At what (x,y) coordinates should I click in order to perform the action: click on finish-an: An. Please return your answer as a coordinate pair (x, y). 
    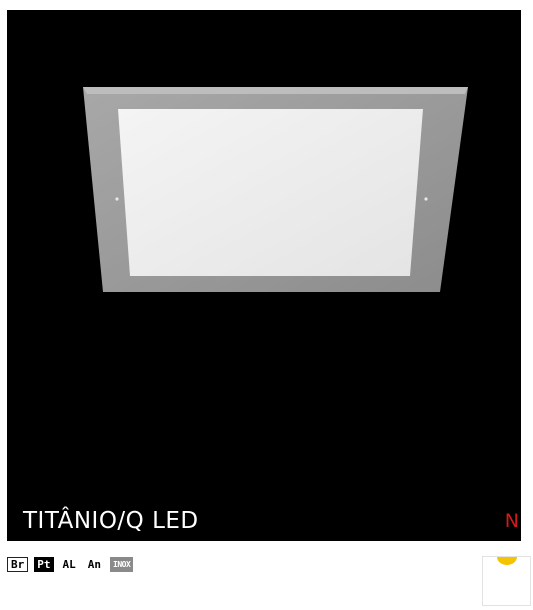
    Looking at the image, I should click on (94, 564).